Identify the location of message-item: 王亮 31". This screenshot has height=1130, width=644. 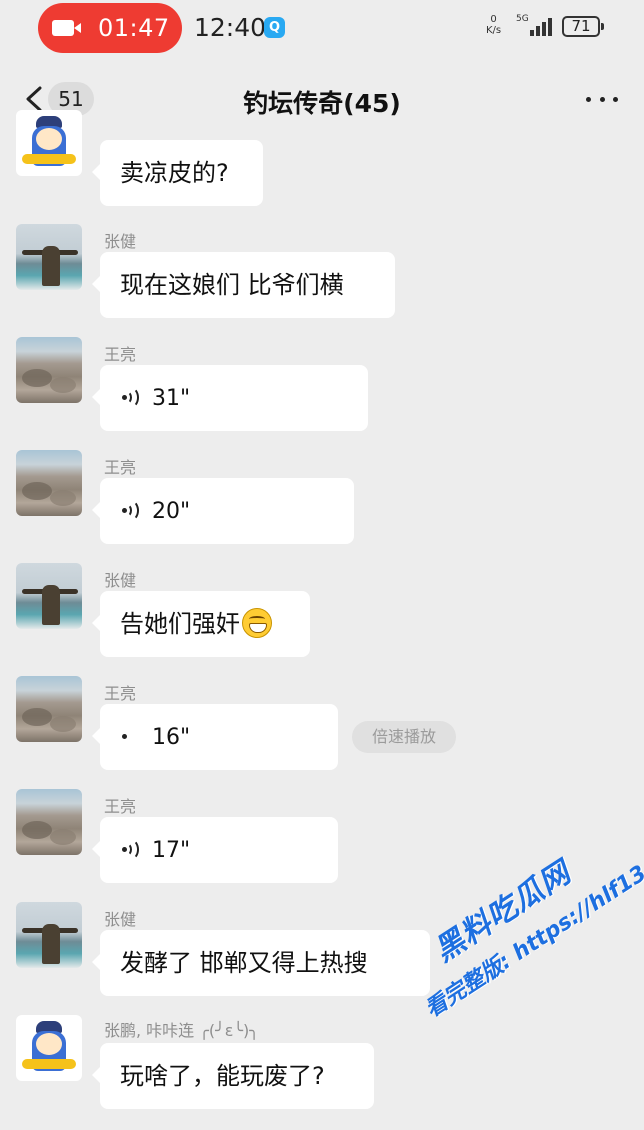
(322, 385).